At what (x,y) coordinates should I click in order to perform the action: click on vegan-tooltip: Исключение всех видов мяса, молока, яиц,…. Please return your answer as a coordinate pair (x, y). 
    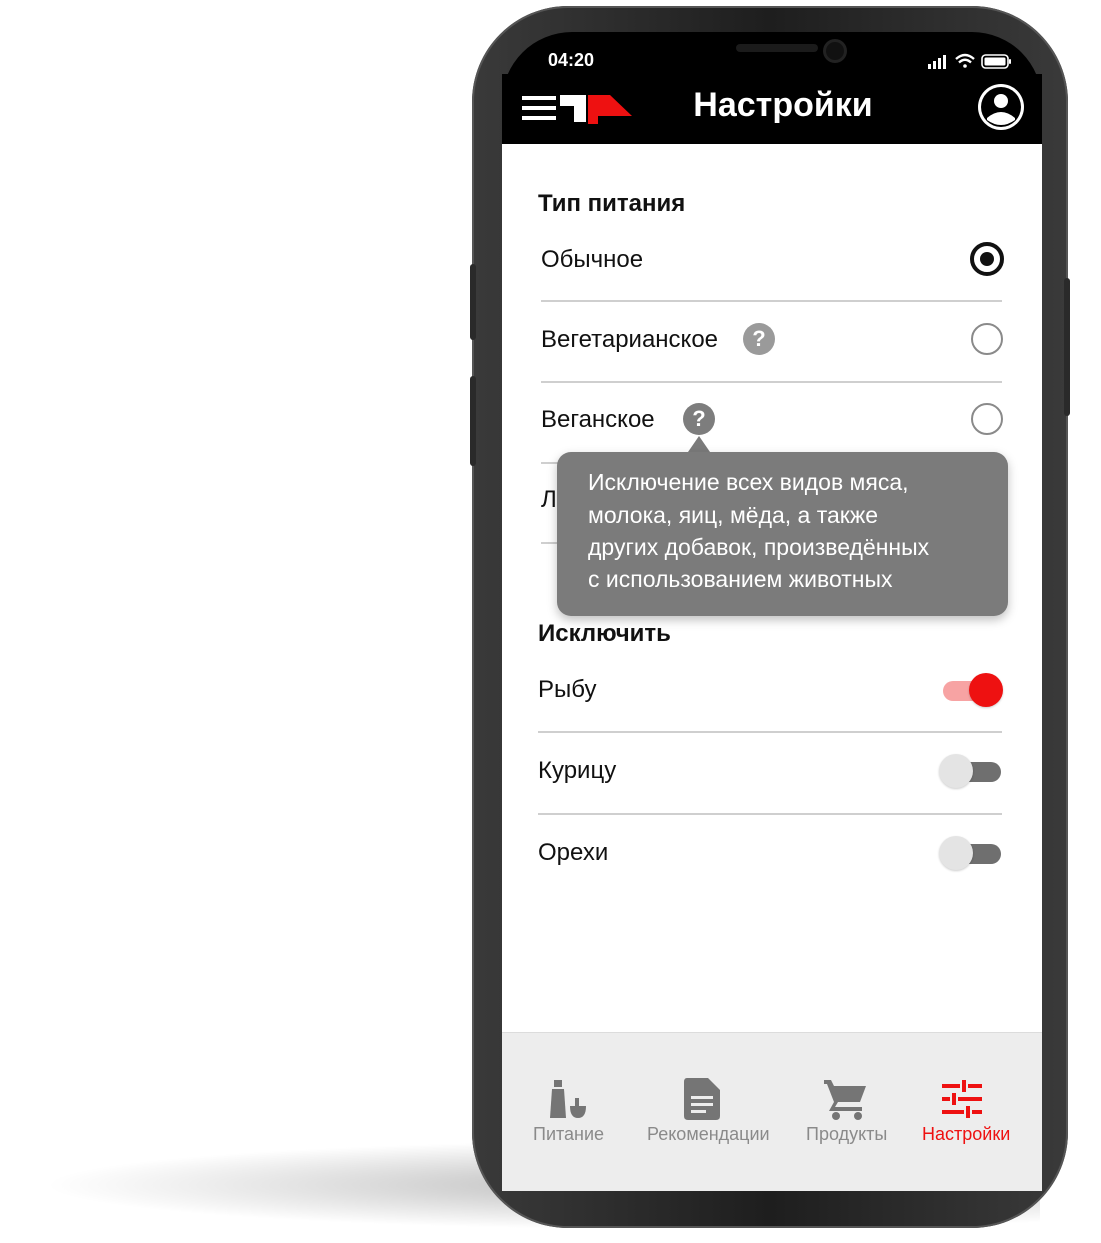
    Looking at the image, I should click on (782, 534).